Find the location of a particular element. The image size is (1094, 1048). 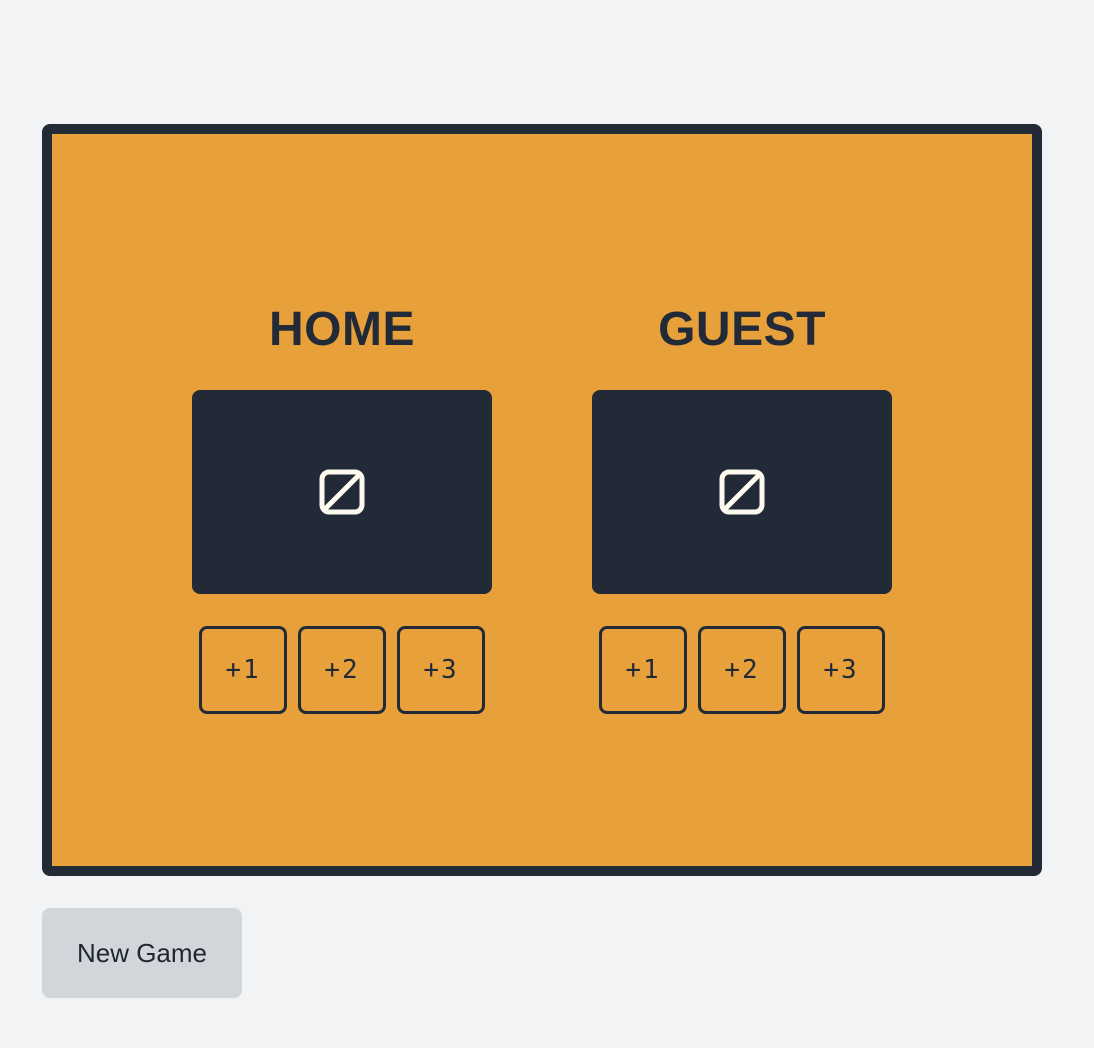

home-add-2-button: +2 is located at coordinates (342, 670).